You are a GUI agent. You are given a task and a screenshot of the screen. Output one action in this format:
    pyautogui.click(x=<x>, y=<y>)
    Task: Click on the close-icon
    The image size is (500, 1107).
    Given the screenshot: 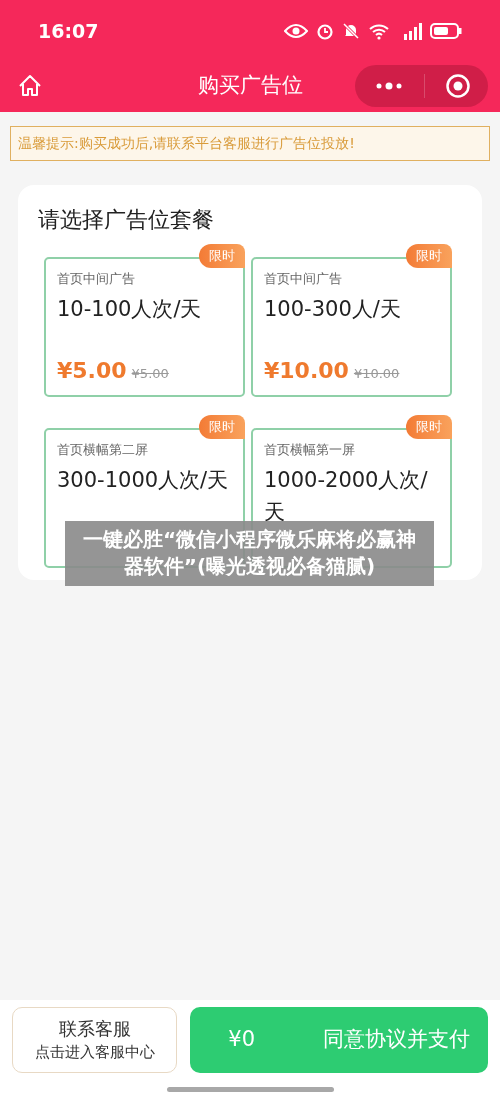 What is the action you would take?
    pyautogui.click(x=458, y=86)
    